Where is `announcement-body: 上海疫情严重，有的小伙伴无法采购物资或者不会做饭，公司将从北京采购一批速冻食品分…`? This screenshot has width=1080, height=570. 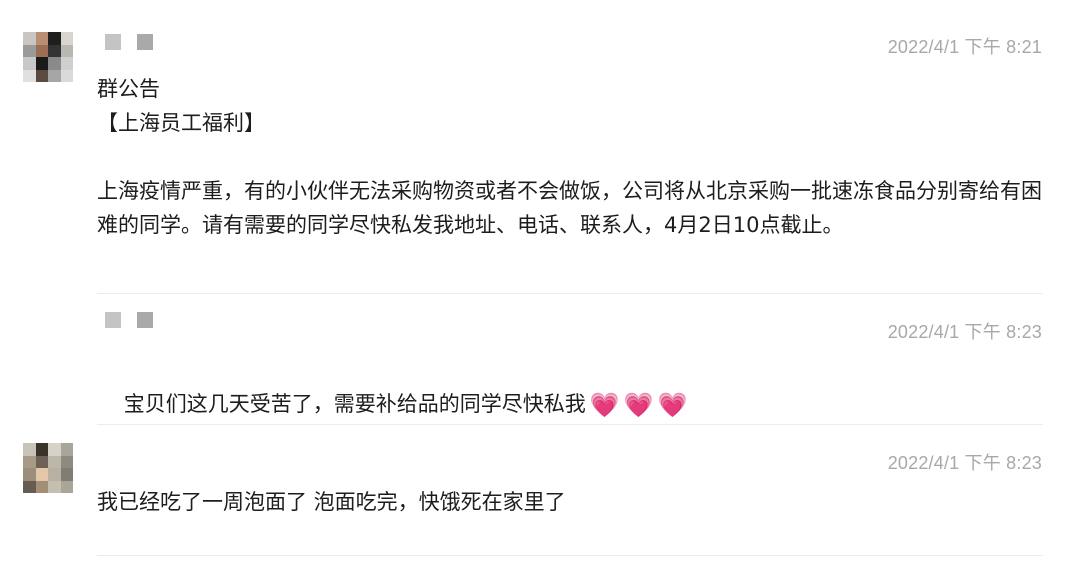
announcement-body: 上海疫情严重，有的小伙伴无法采购物资或者不会做饭，公司将从北京采购一批速冻食品分… is located at coordinates (569, 208).